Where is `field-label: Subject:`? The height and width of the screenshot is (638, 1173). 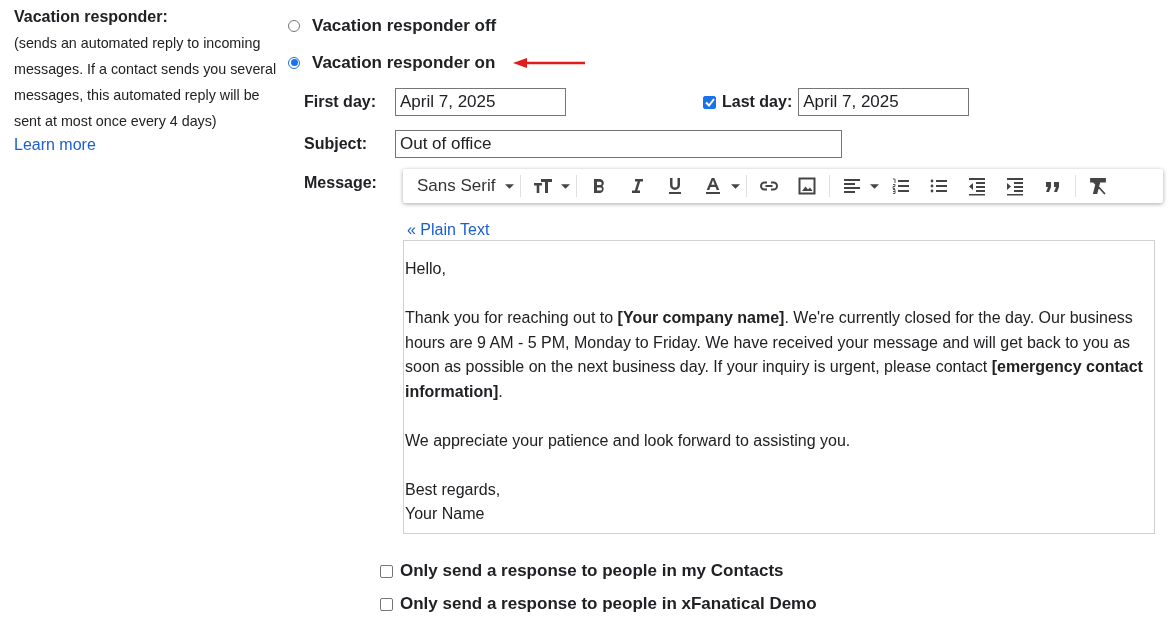 field-label: Subject: is located at coordinates (336, 144).